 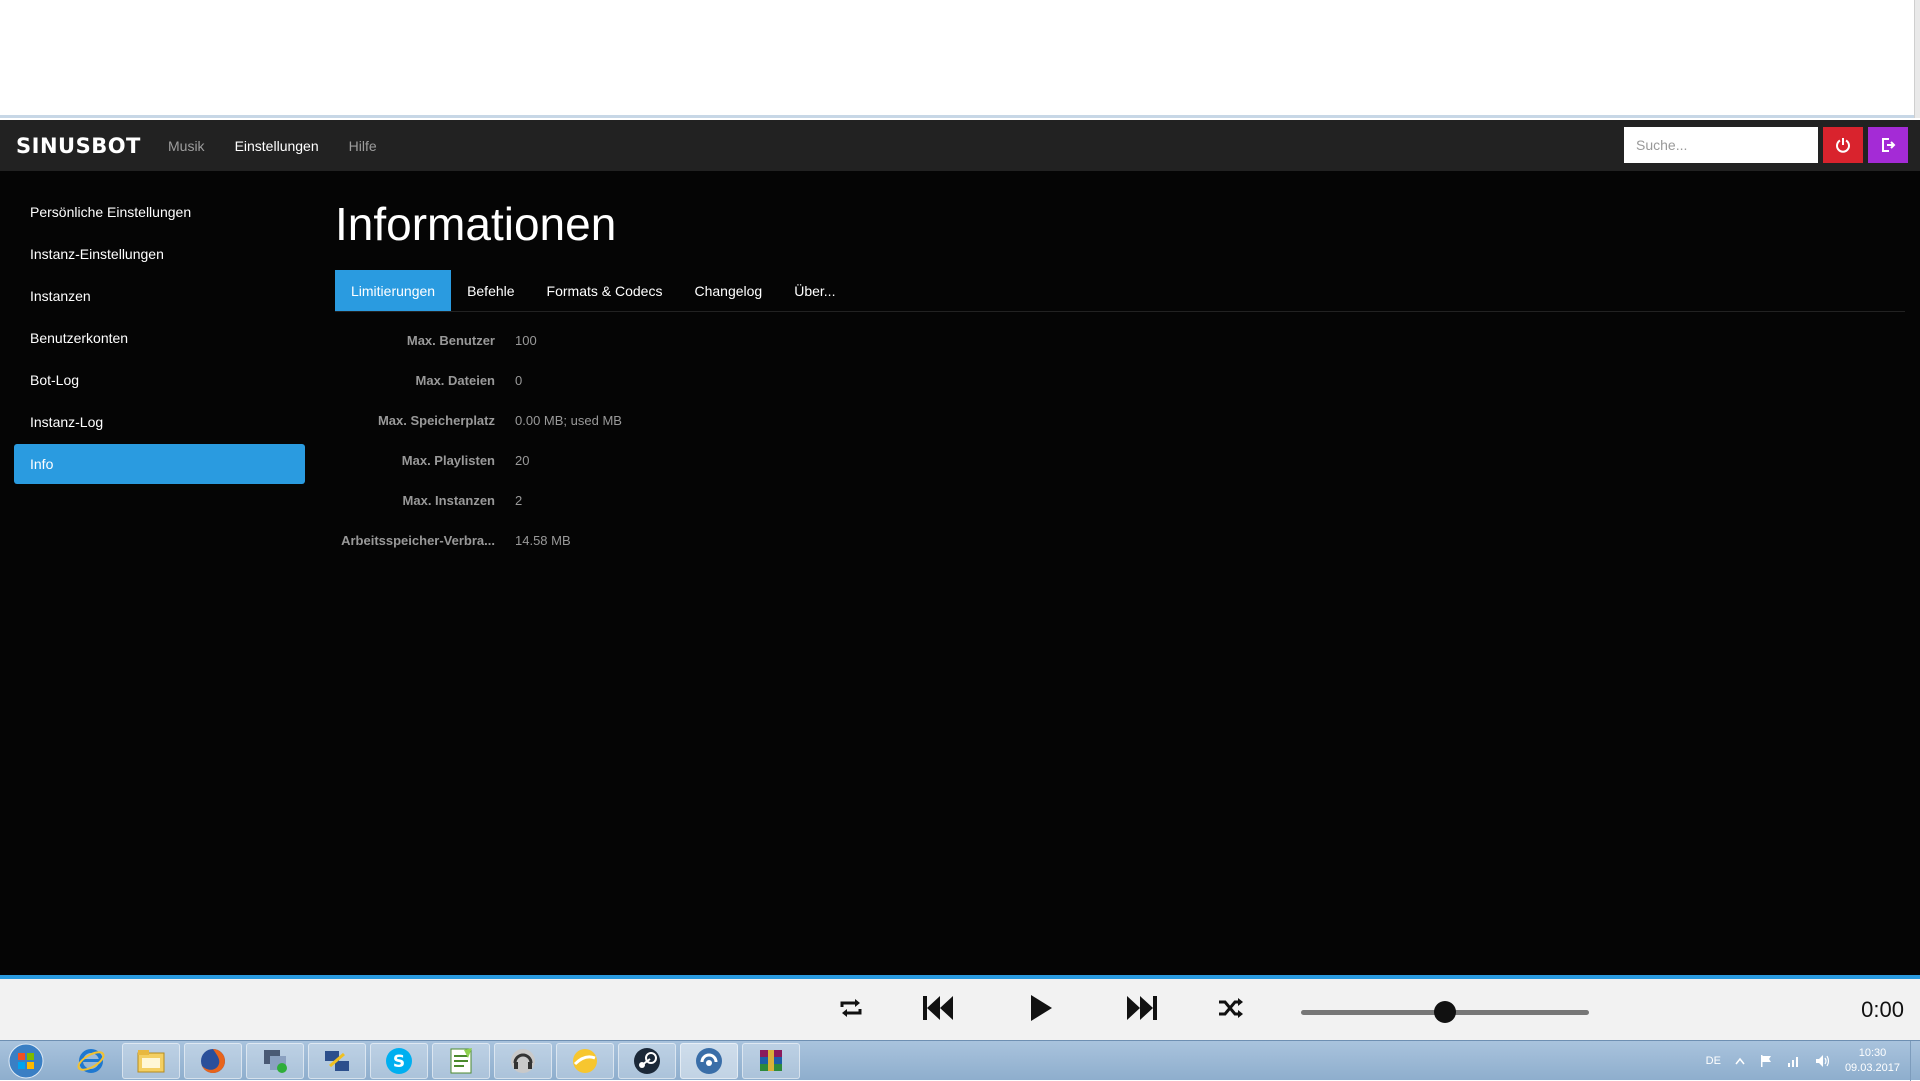 I want to click on system-tray: DE 10:30 09.03.2017, so click(x=1803, y=1061).